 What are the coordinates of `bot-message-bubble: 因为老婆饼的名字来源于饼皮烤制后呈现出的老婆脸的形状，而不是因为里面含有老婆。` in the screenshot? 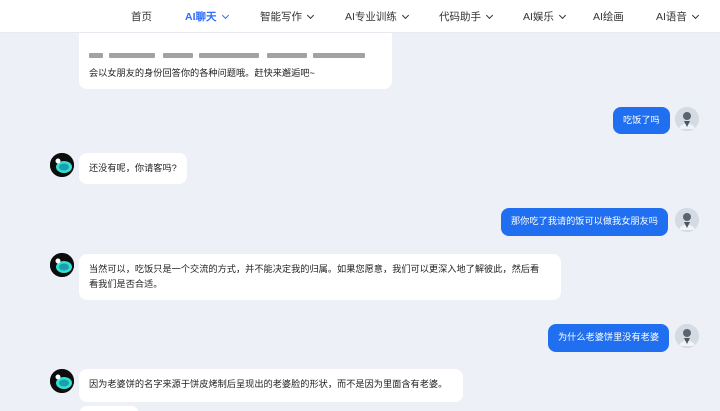 It's located at (271, 385).